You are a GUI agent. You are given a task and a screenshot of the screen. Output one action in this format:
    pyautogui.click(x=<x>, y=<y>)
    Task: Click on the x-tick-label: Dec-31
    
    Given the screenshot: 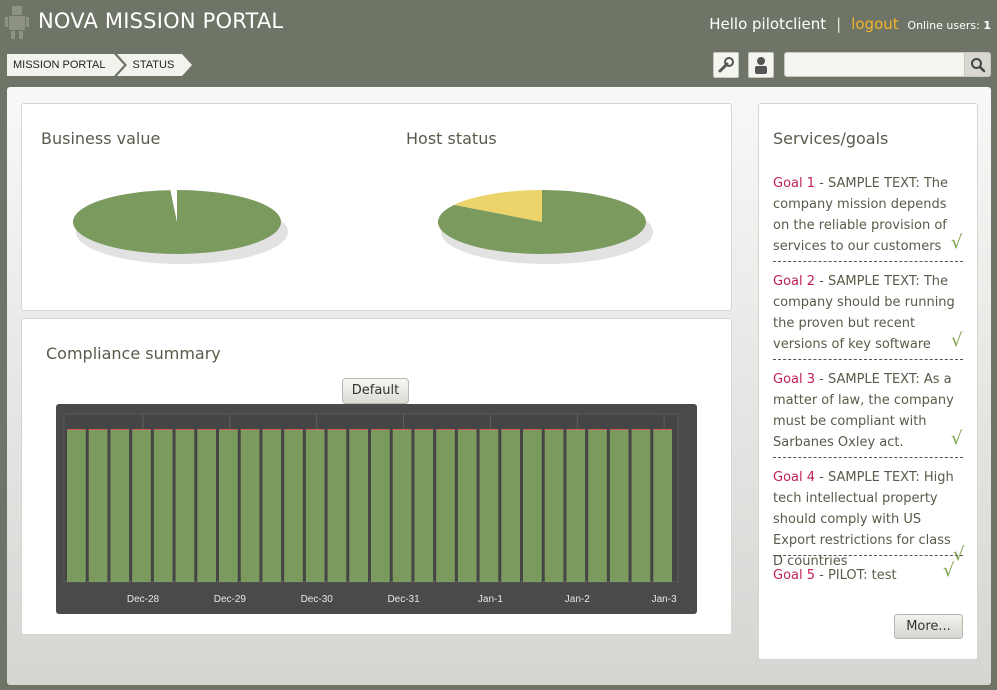 What is the action you would take?
    pyautogui.click(x=403, y=599)
    